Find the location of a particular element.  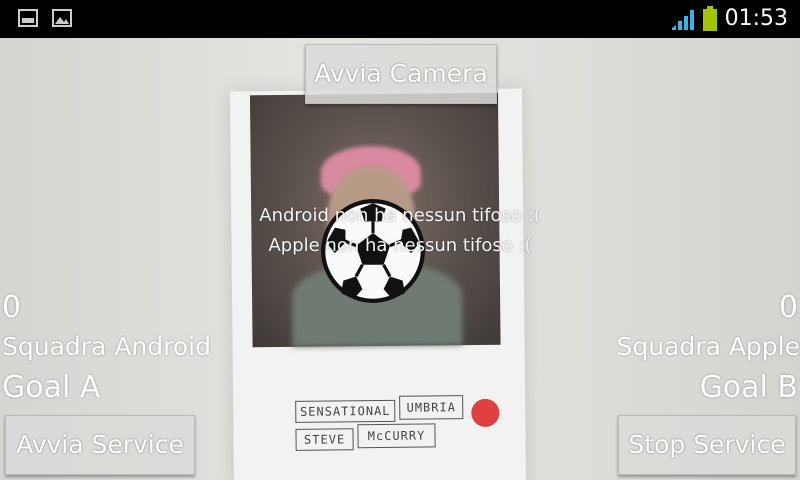

apple-fans-message: Apple non ha nessun tifoso :( is located at coordinates (400, 245).